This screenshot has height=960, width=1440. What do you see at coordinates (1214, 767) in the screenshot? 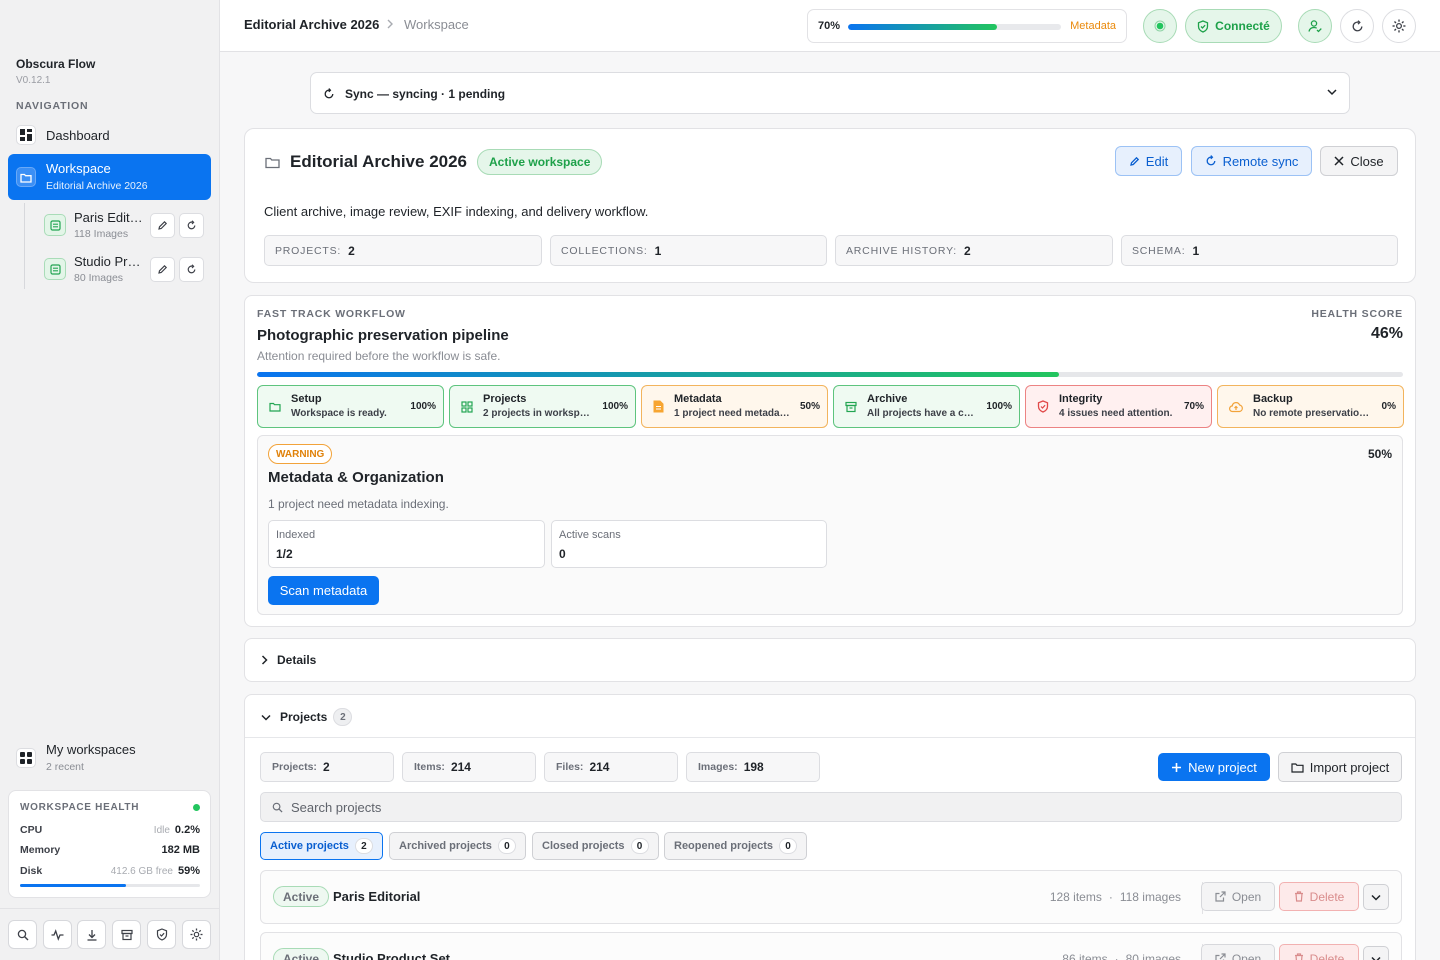
I see `new-project-button: New project` at bounding box center [1214, 767].